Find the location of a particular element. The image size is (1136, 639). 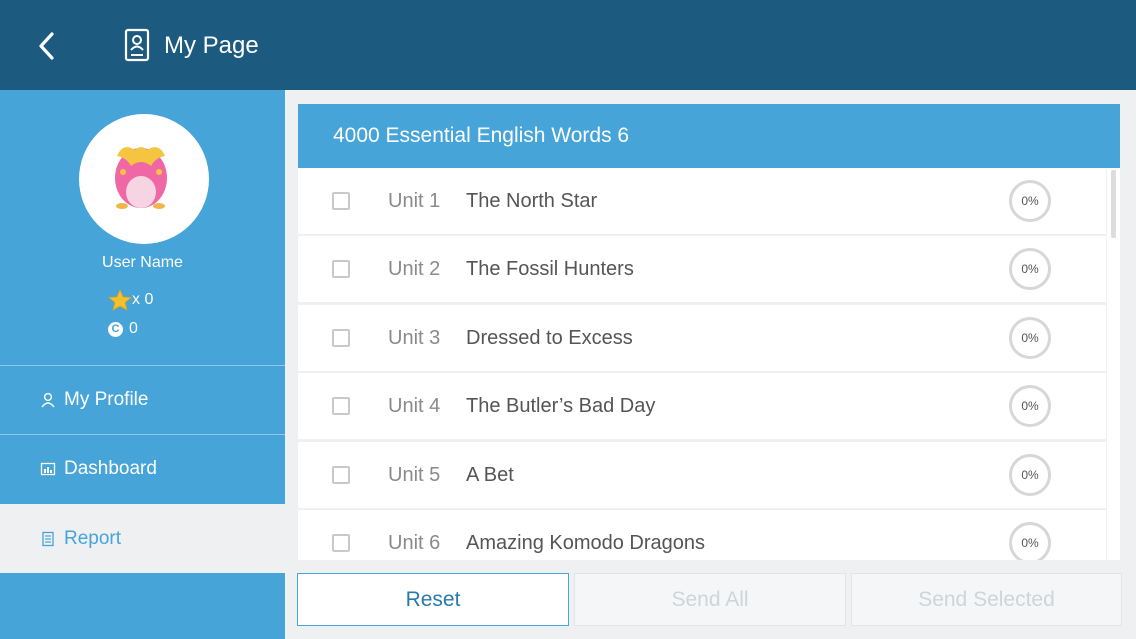

report-icon is located at coordinates (48, 539).